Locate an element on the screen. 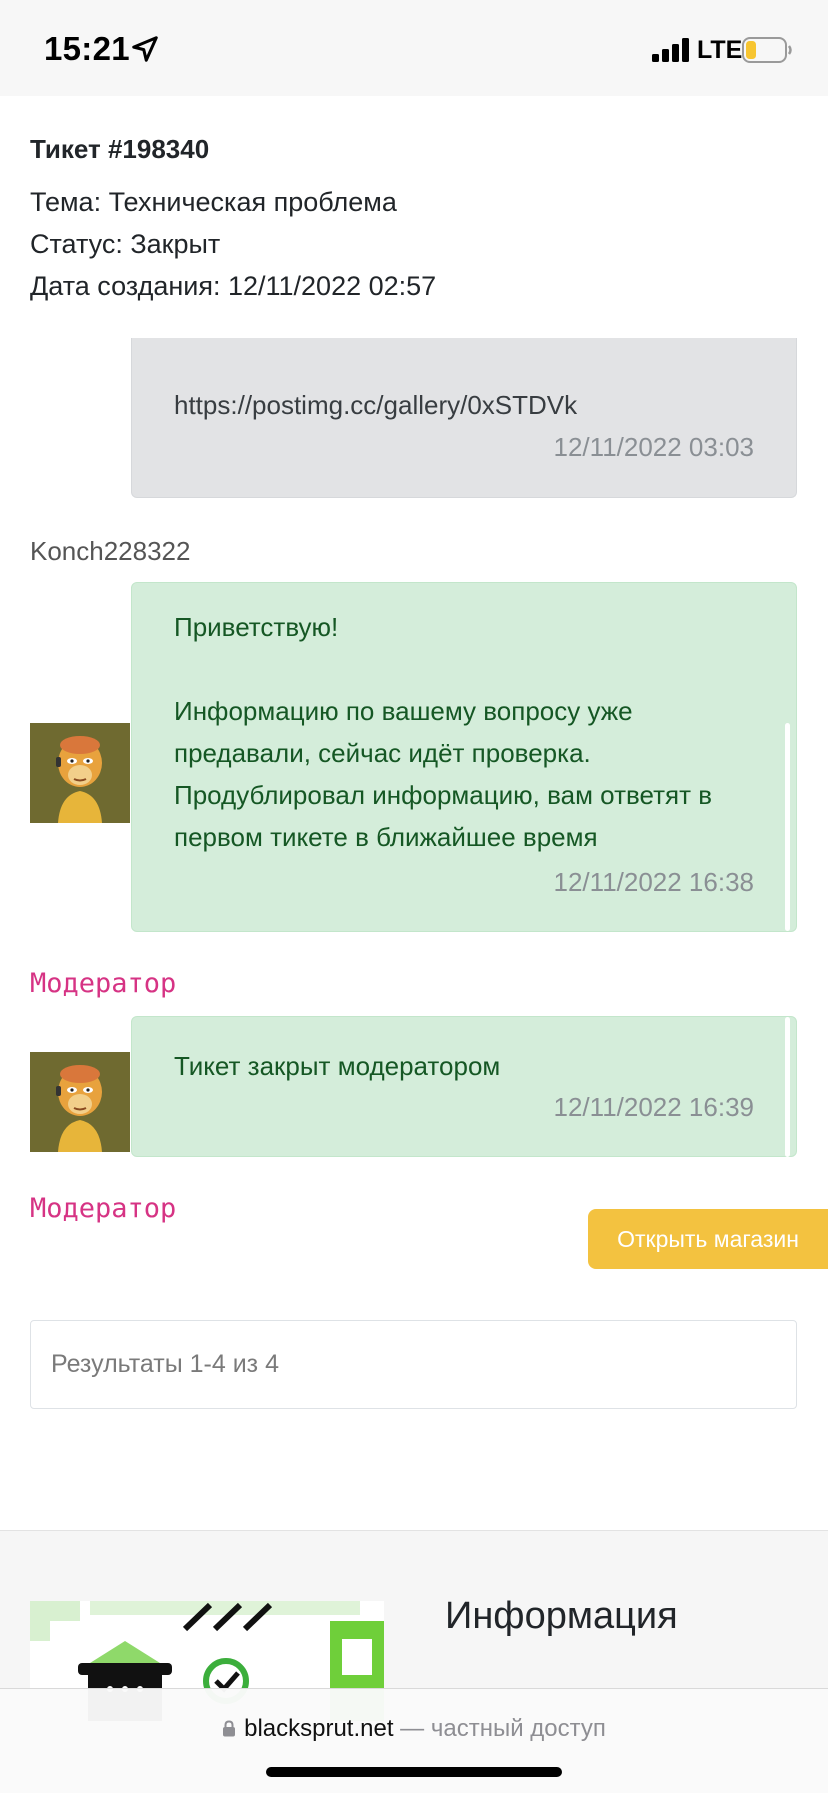  ticket-created-date: Дата создания: 12/11/2022 02:57 is located at coordinates (233, 286).